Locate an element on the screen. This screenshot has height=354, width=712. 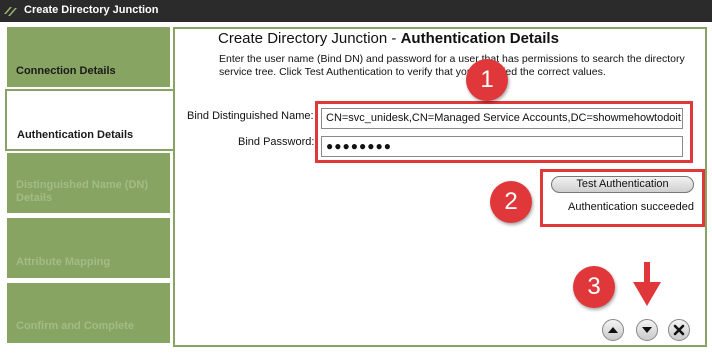
callout-badge-1: 1 is located at coordinates (487, 80).